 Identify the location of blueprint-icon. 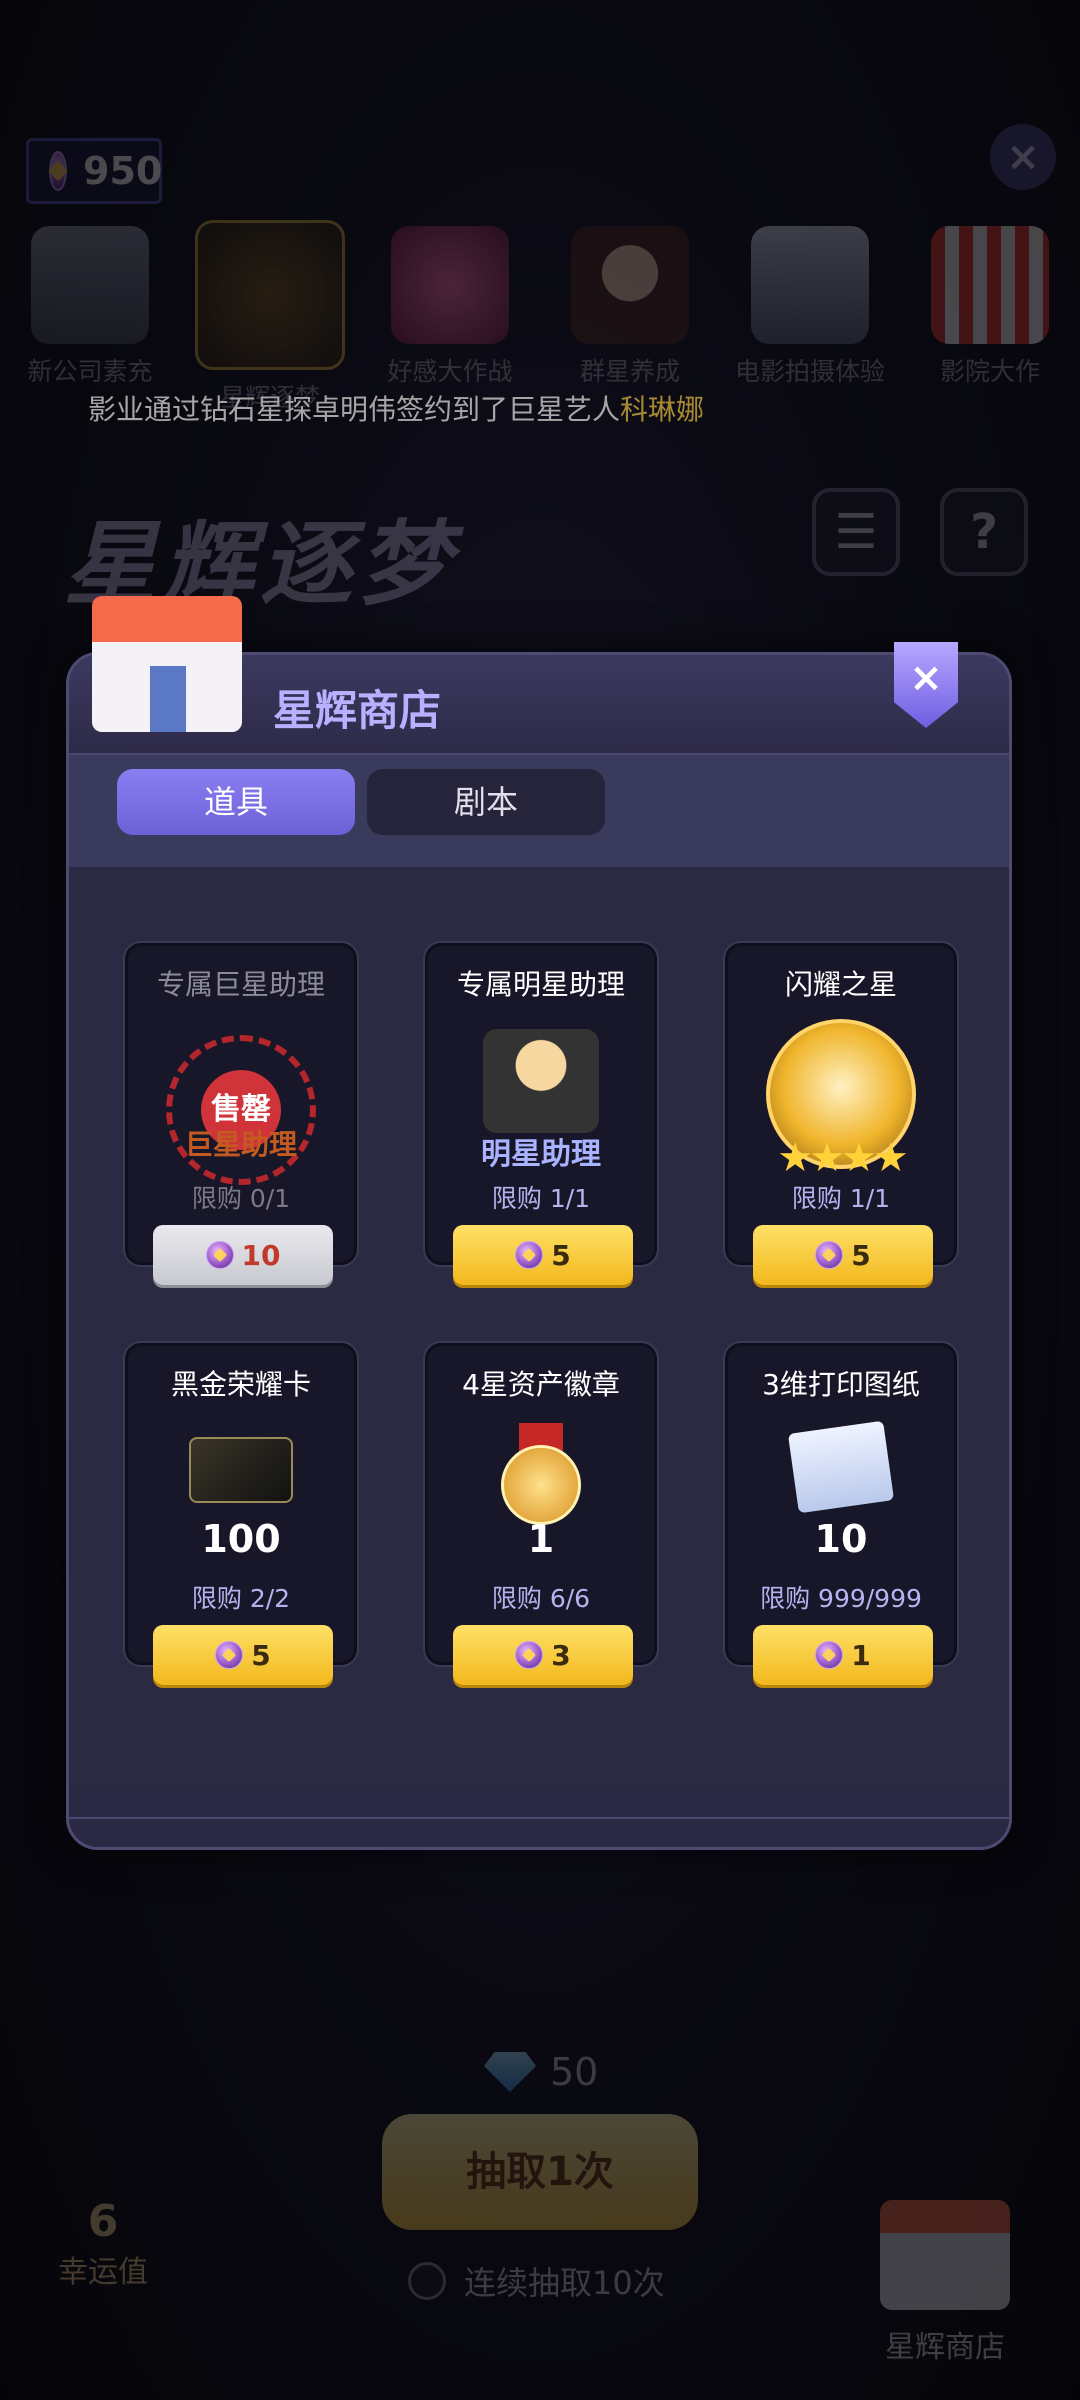
(841, 1467).